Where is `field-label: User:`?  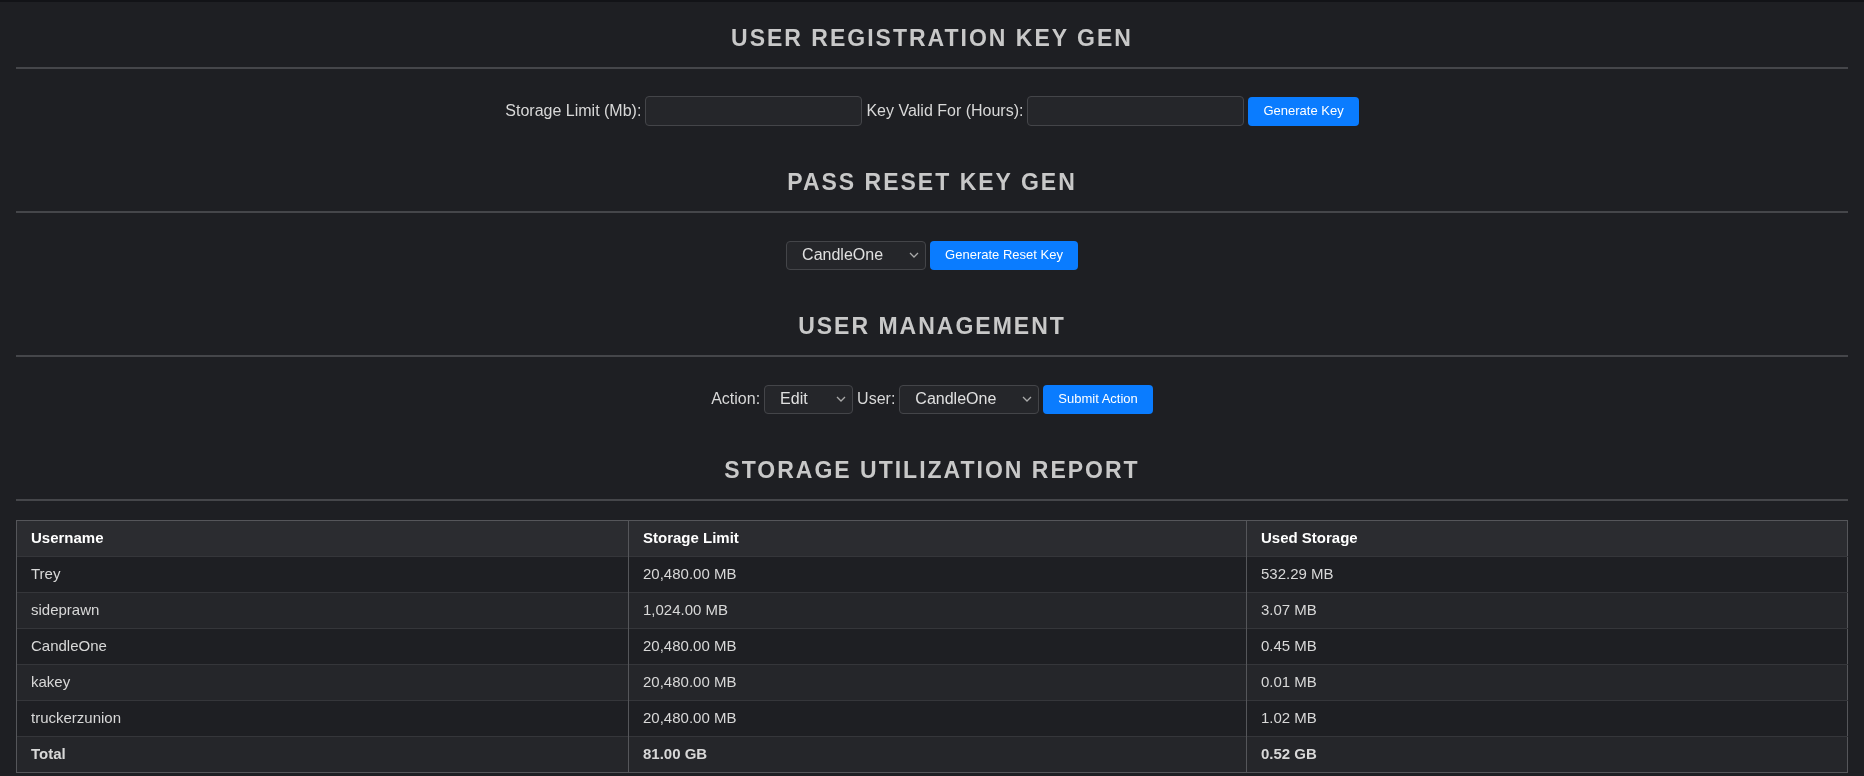 field-label: User: is located at coordinates (876, 399).